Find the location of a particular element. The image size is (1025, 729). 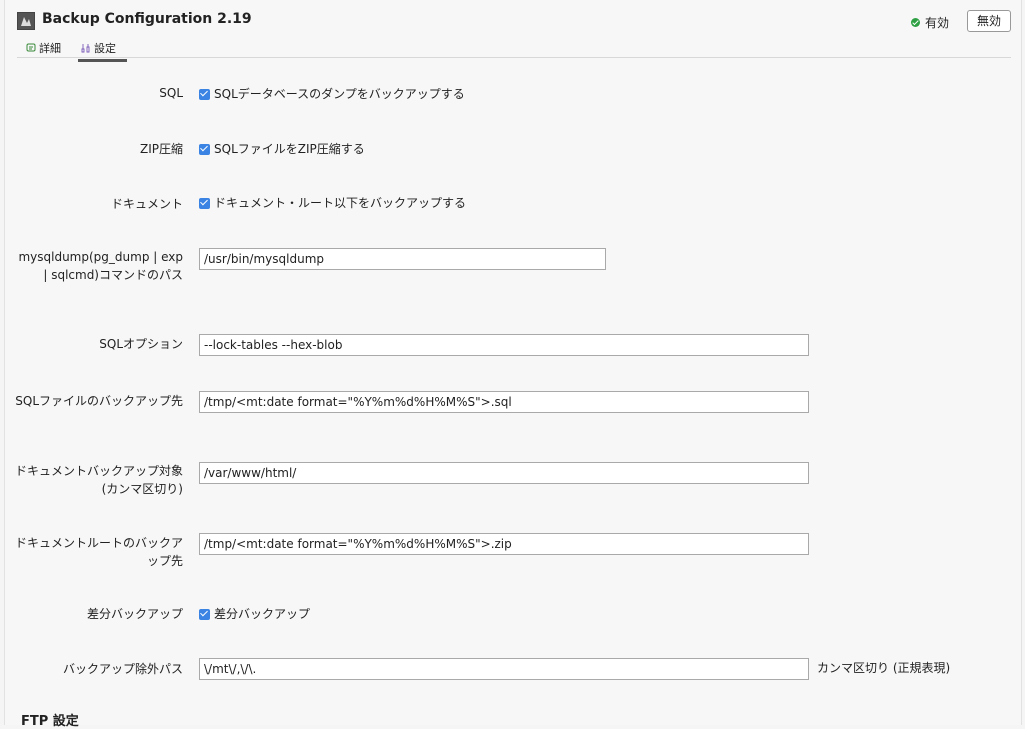

sql-checkbox is located at coordinates (204, 94).